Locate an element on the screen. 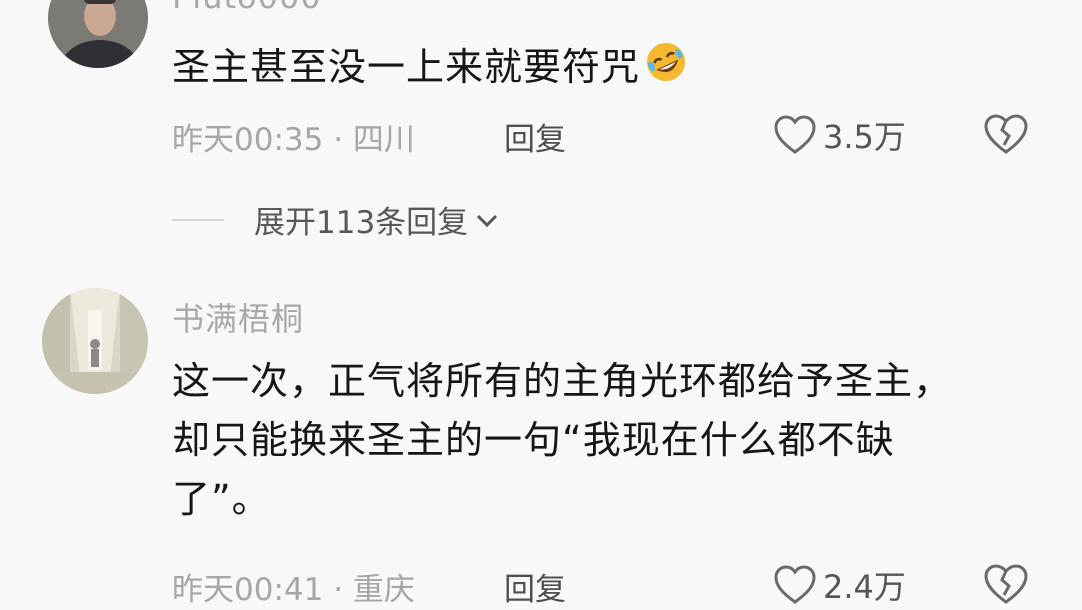 The image size is (1082, 610). comment-meta: 昨天00:41 · 重庆 is located at coordinates (293, 586).